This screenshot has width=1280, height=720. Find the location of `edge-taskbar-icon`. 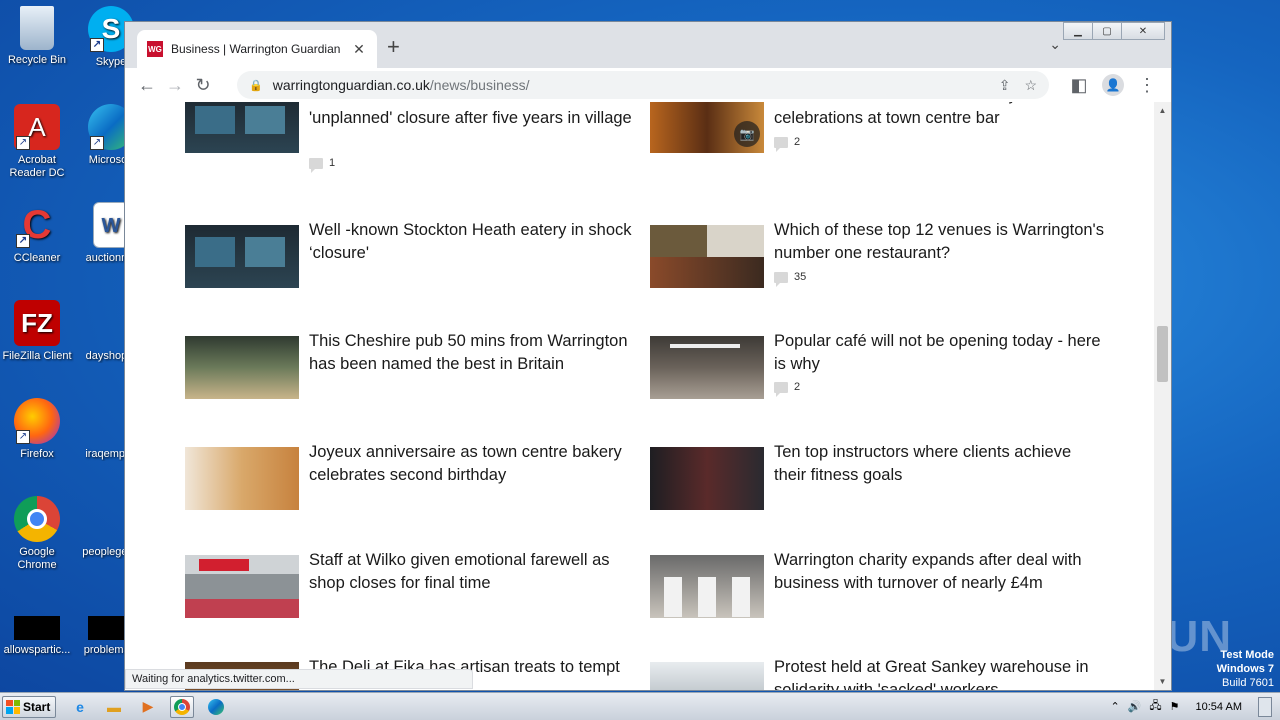

edge-taskbar-icon is located at coordinates (216, 707).